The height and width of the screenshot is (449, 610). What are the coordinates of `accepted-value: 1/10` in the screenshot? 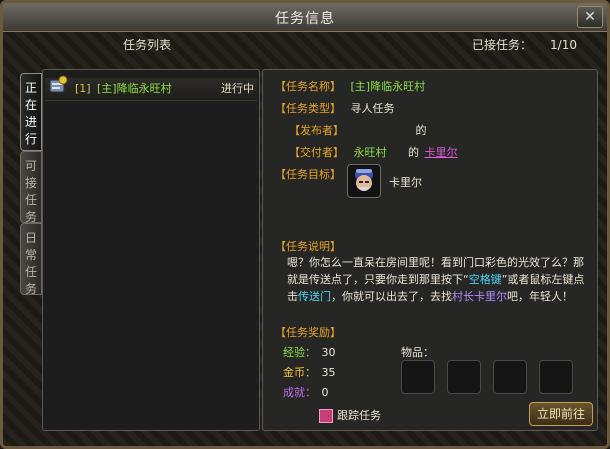 It's located at (563, 45).